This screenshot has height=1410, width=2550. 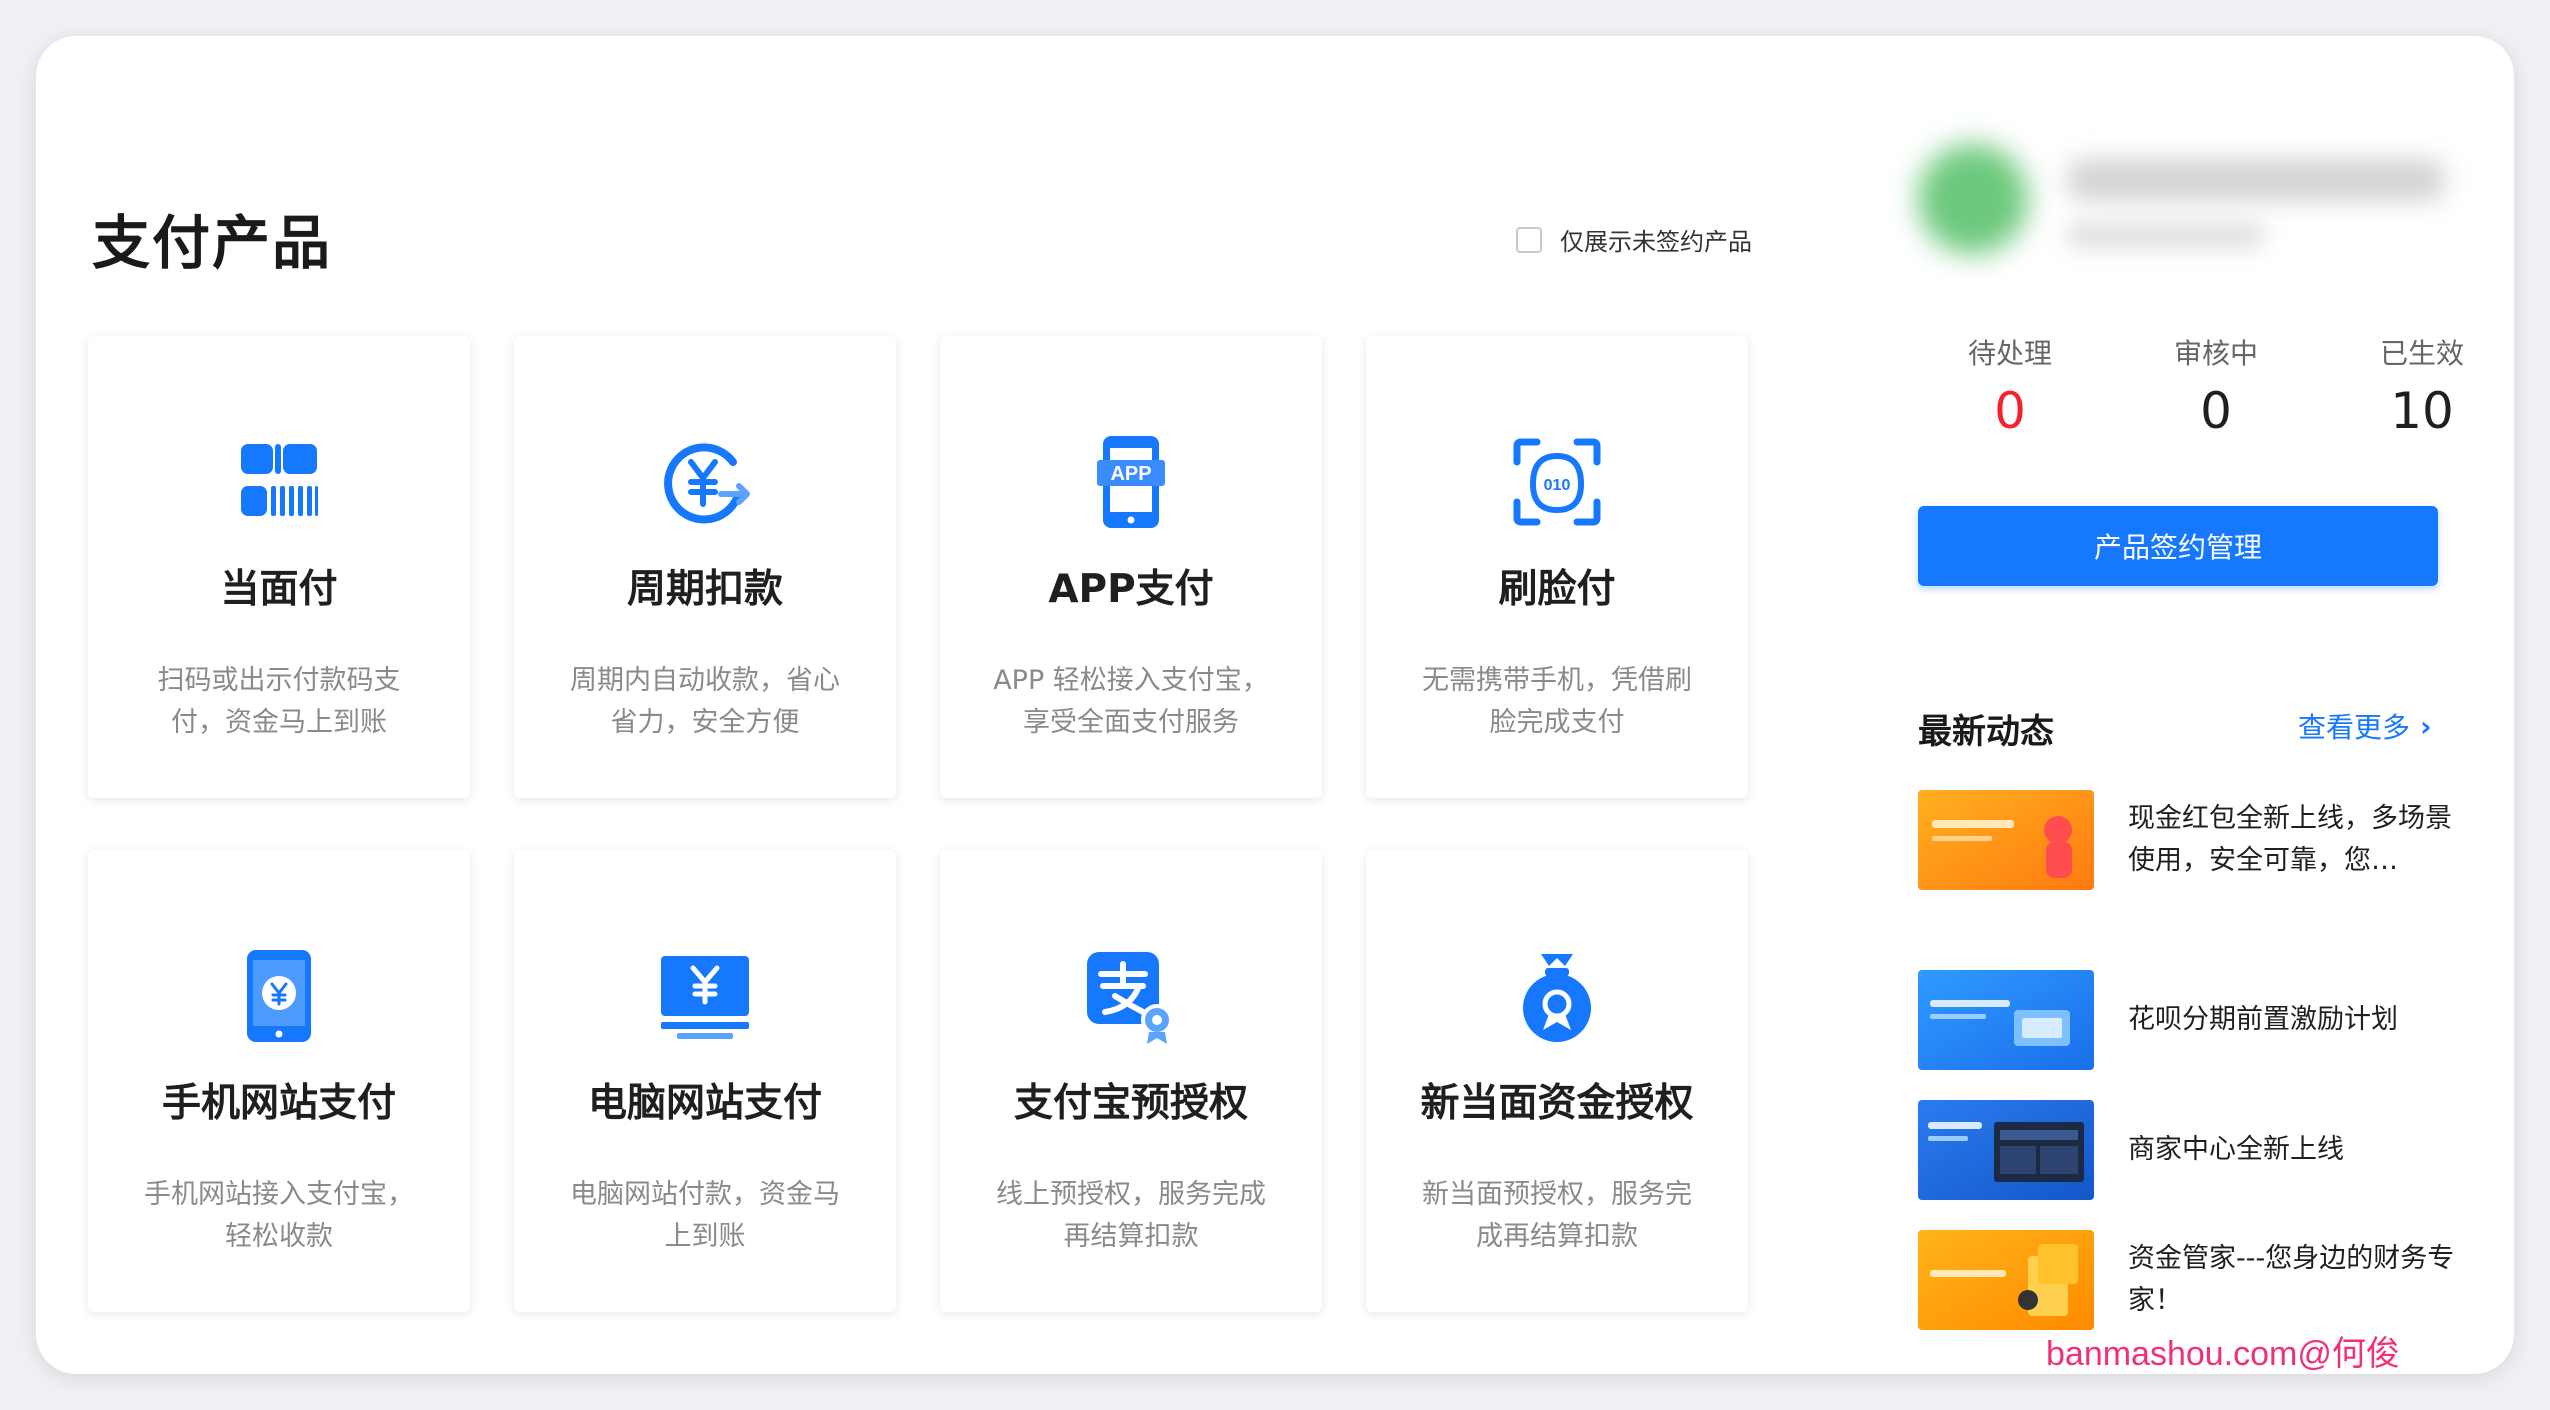 What do you see at coordinates (1656, 239) in the screenshot?
I see `unsigned-filter-label: 仅展示未签约产品` at bounding box center [1656, 239].